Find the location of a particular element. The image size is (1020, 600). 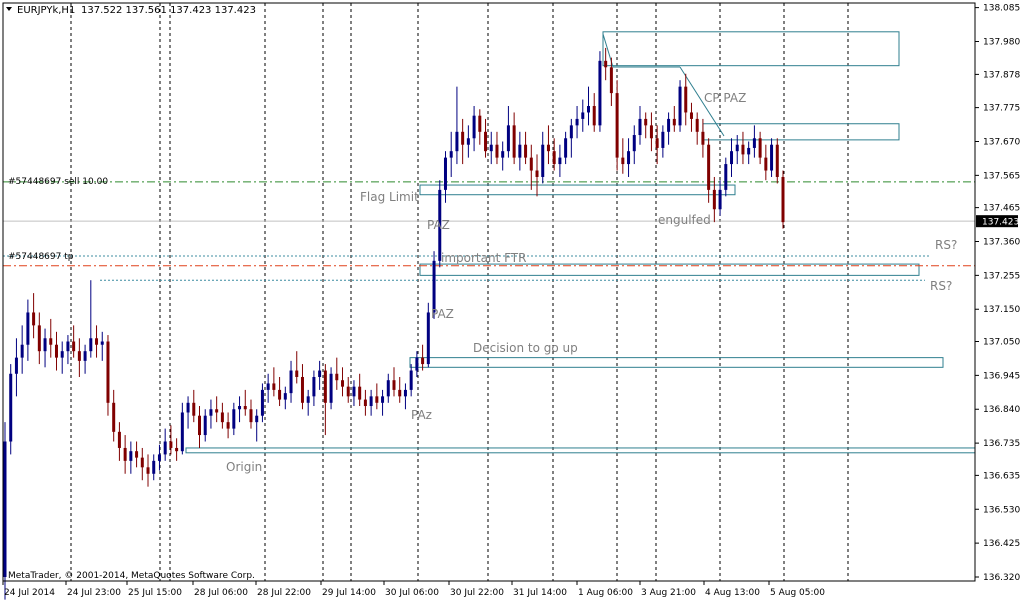

annotation-label: important FTR is located at coordinates (483, 258).